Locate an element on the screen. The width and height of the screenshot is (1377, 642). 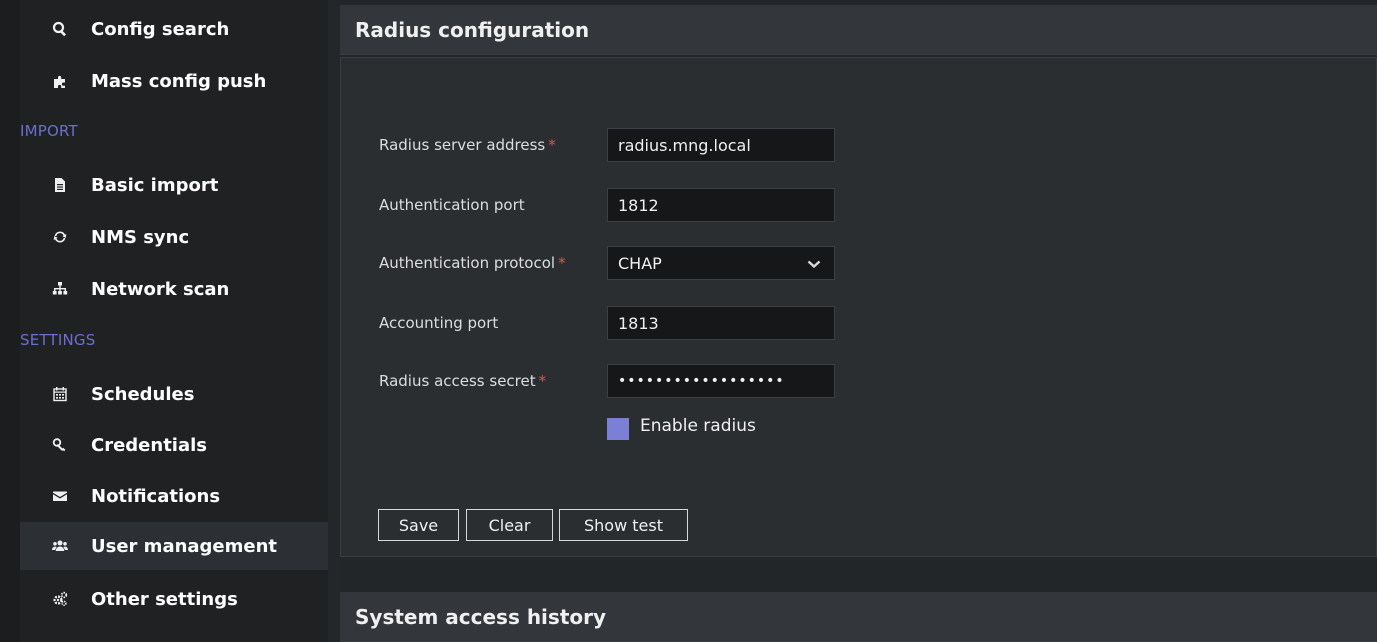
auth-protocol-select: CHAP is located at coordinates (721, 263).